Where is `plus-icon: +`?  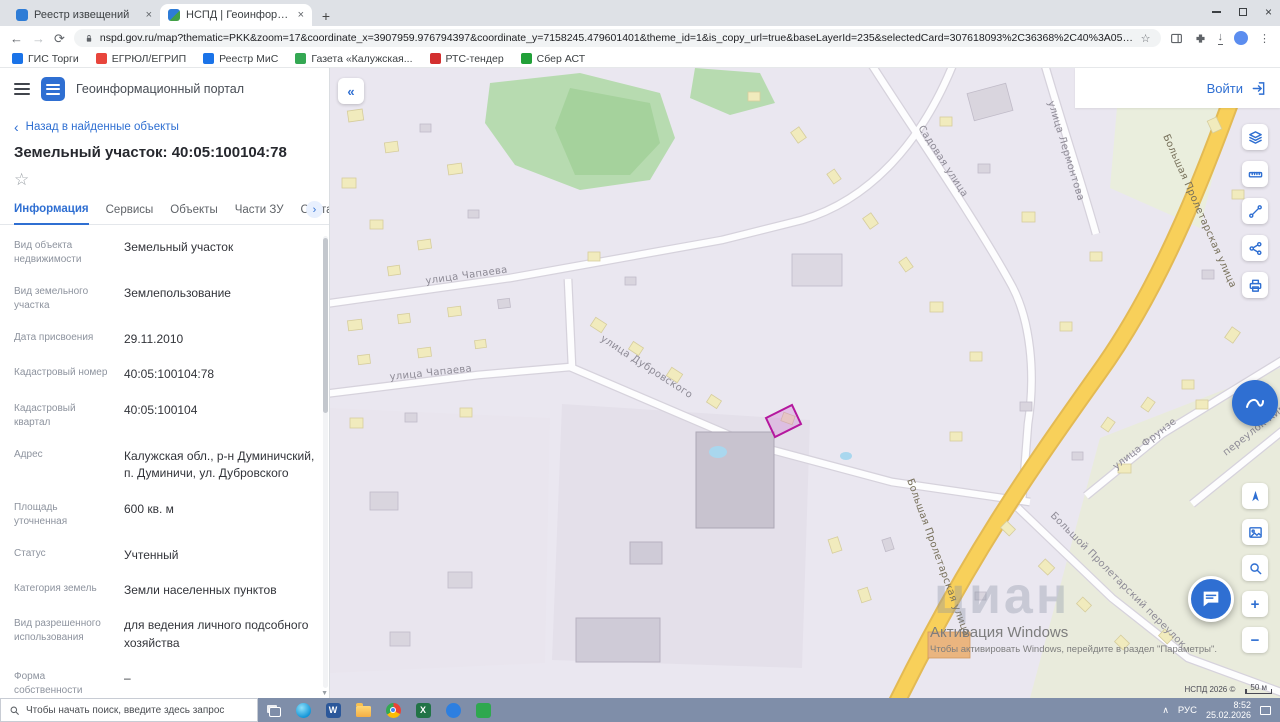
plus-icon: + is located at coordinates (1255, 604).